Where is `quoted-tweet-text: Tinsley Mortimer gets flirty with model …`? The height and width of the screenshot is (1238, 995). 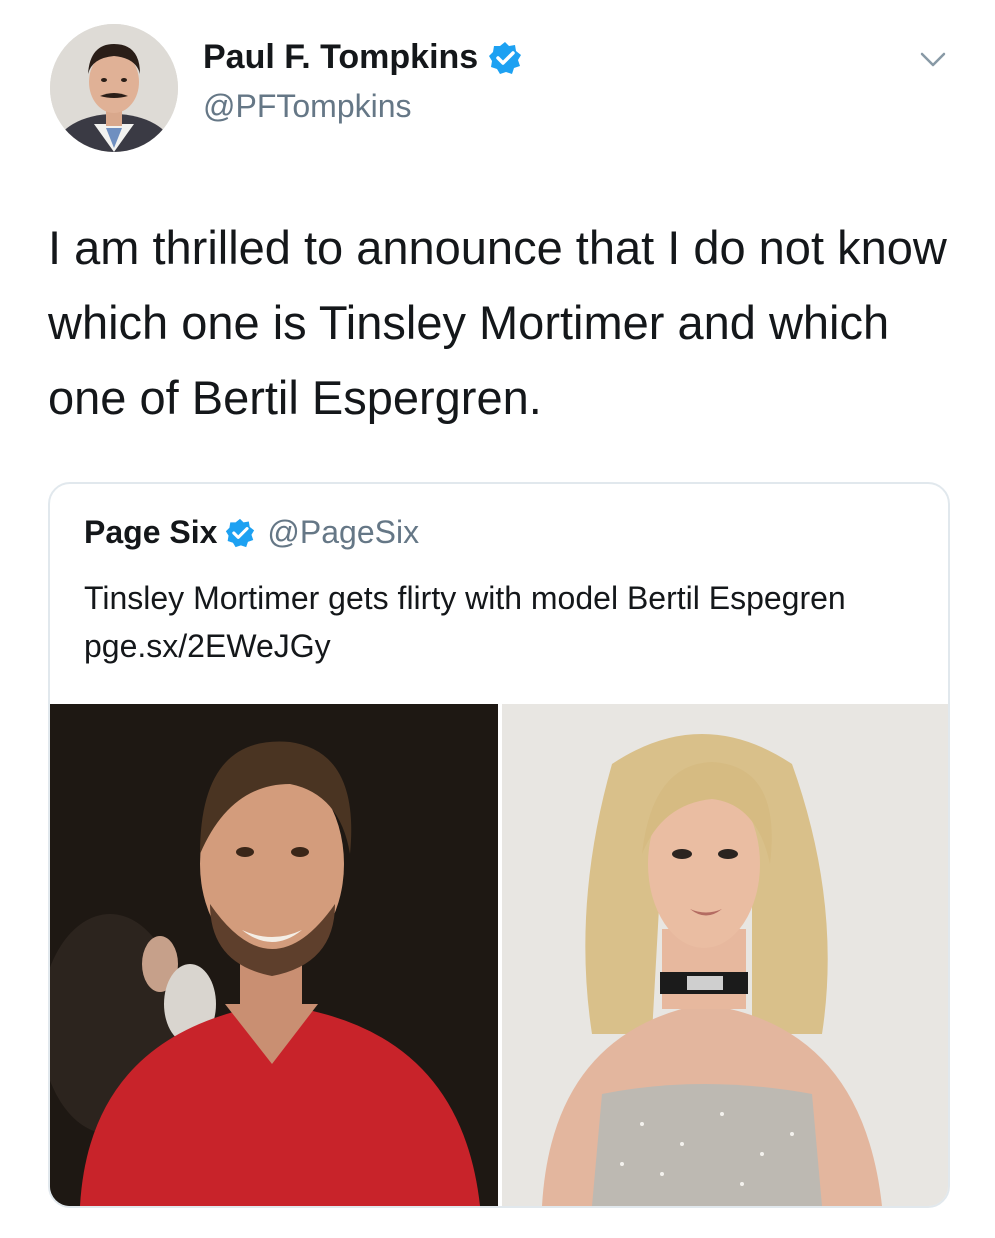
quoted-tweet-text: Tinsley Mortimer gets flirty with model … is located at coordinates (465, 622).